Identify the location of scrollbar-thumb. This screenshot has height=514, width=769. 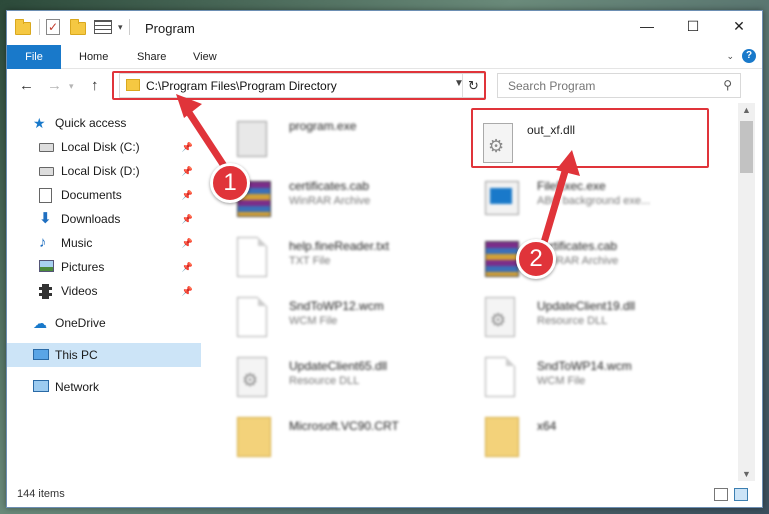
(746, 147).